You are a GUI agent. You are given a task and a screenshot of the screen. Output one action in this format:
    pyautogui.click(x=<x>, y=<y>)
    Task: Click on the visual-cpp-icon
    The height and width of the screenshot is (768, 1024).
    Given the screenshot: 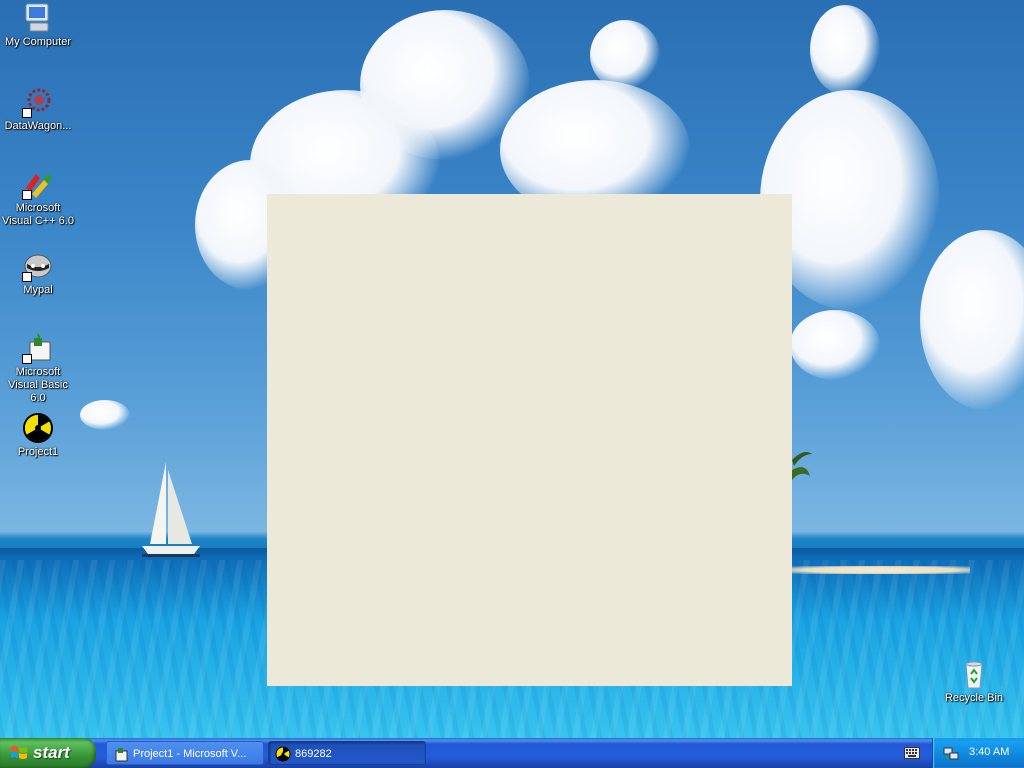 What is the action you would take?
    pyautogui.click(x=38, y=184)
    